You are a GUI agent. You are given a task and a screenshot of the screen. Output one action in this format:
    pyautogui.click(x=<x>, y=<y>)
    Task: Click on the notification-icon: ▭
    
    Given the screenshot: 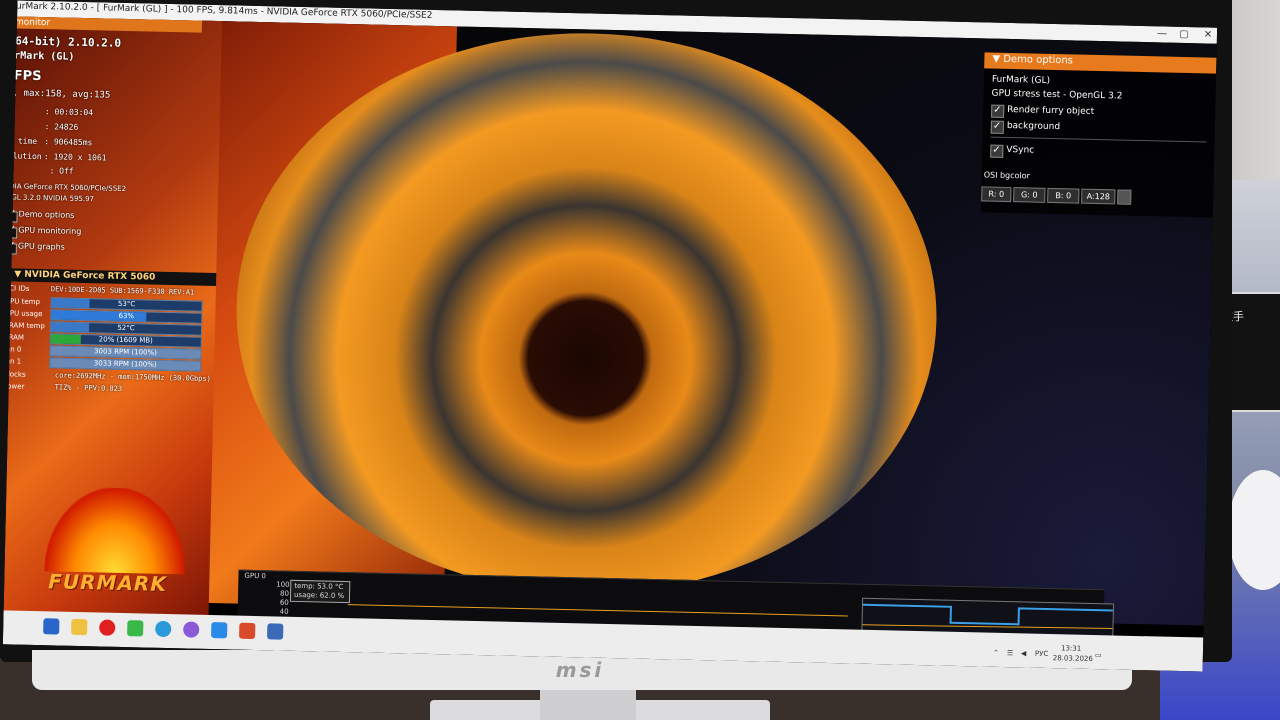 What is the action you would take?
    pyautogui.click(x=1098, y=655)
    